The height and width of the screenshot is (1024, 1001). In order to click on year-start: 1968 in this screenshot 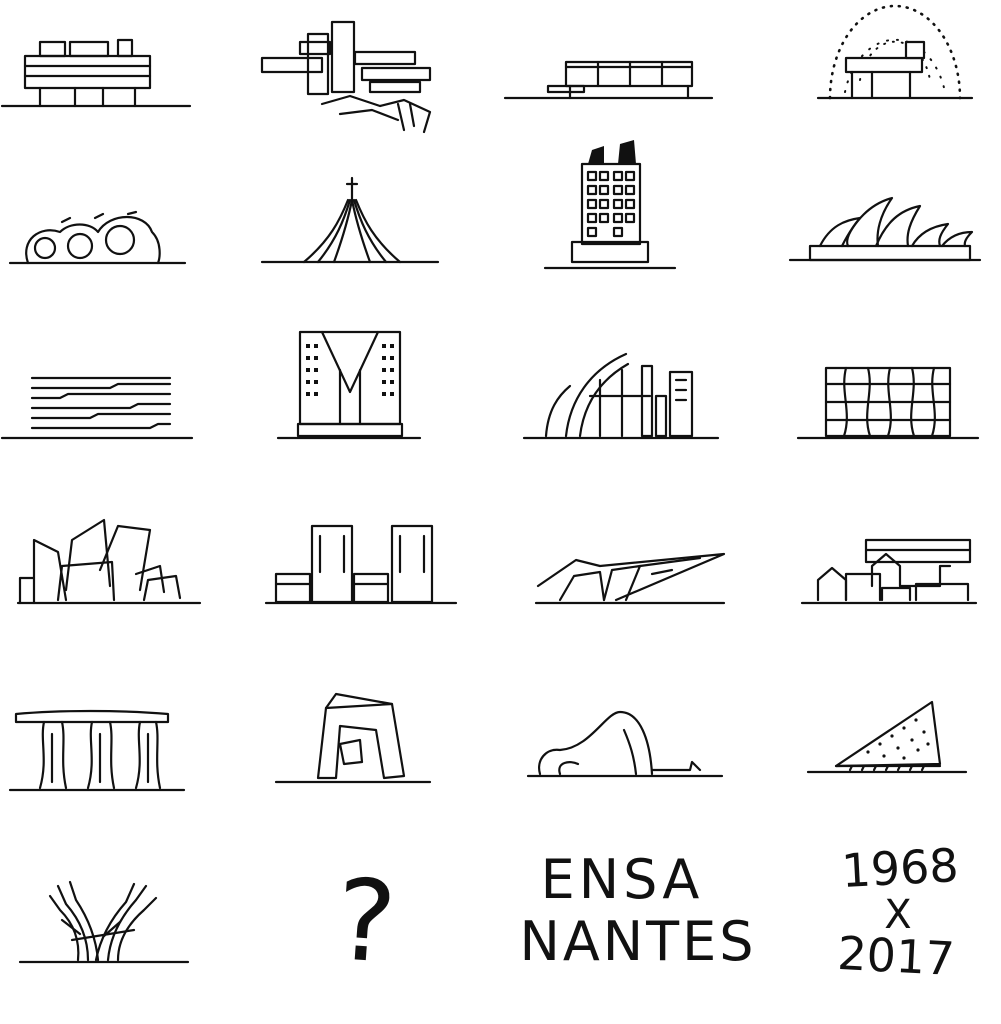, I will do `click(900, 868)`.